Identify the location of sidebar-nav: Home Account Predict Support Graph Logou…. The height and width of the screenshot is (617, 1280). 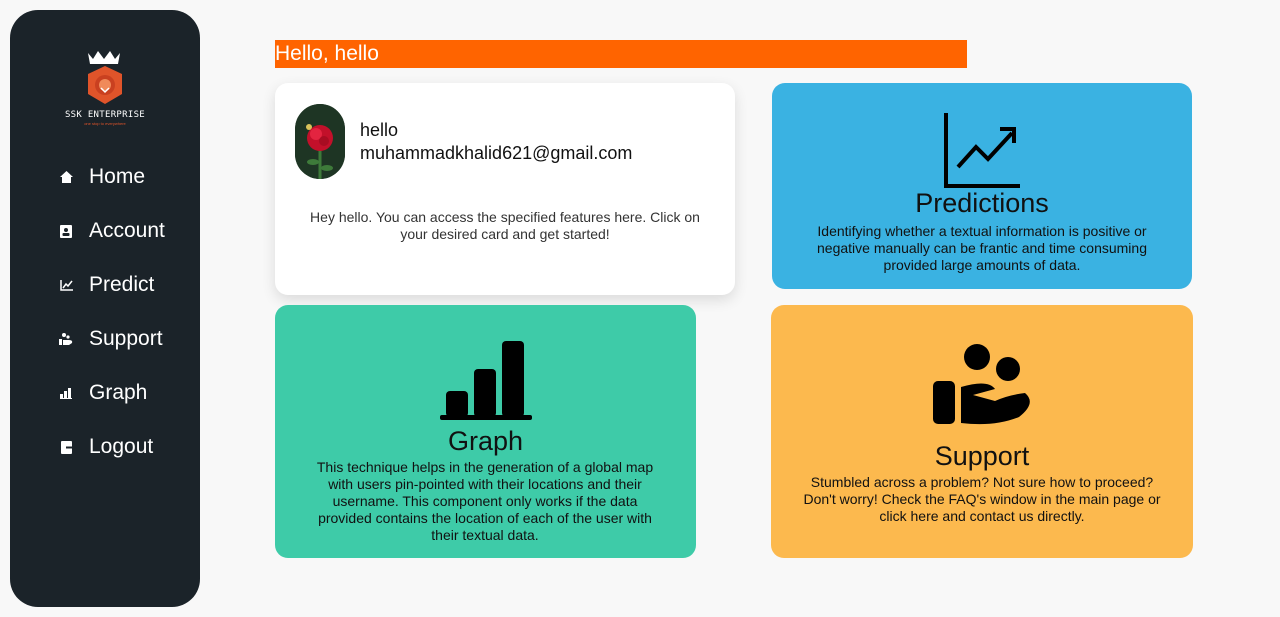
(111, 312).